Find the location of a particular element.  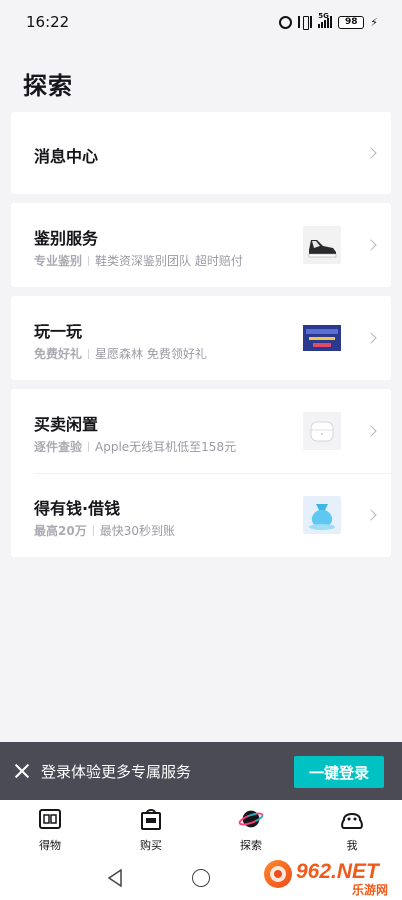

one-click-login-button: 一键登录 is located at coordinates (339, 772).